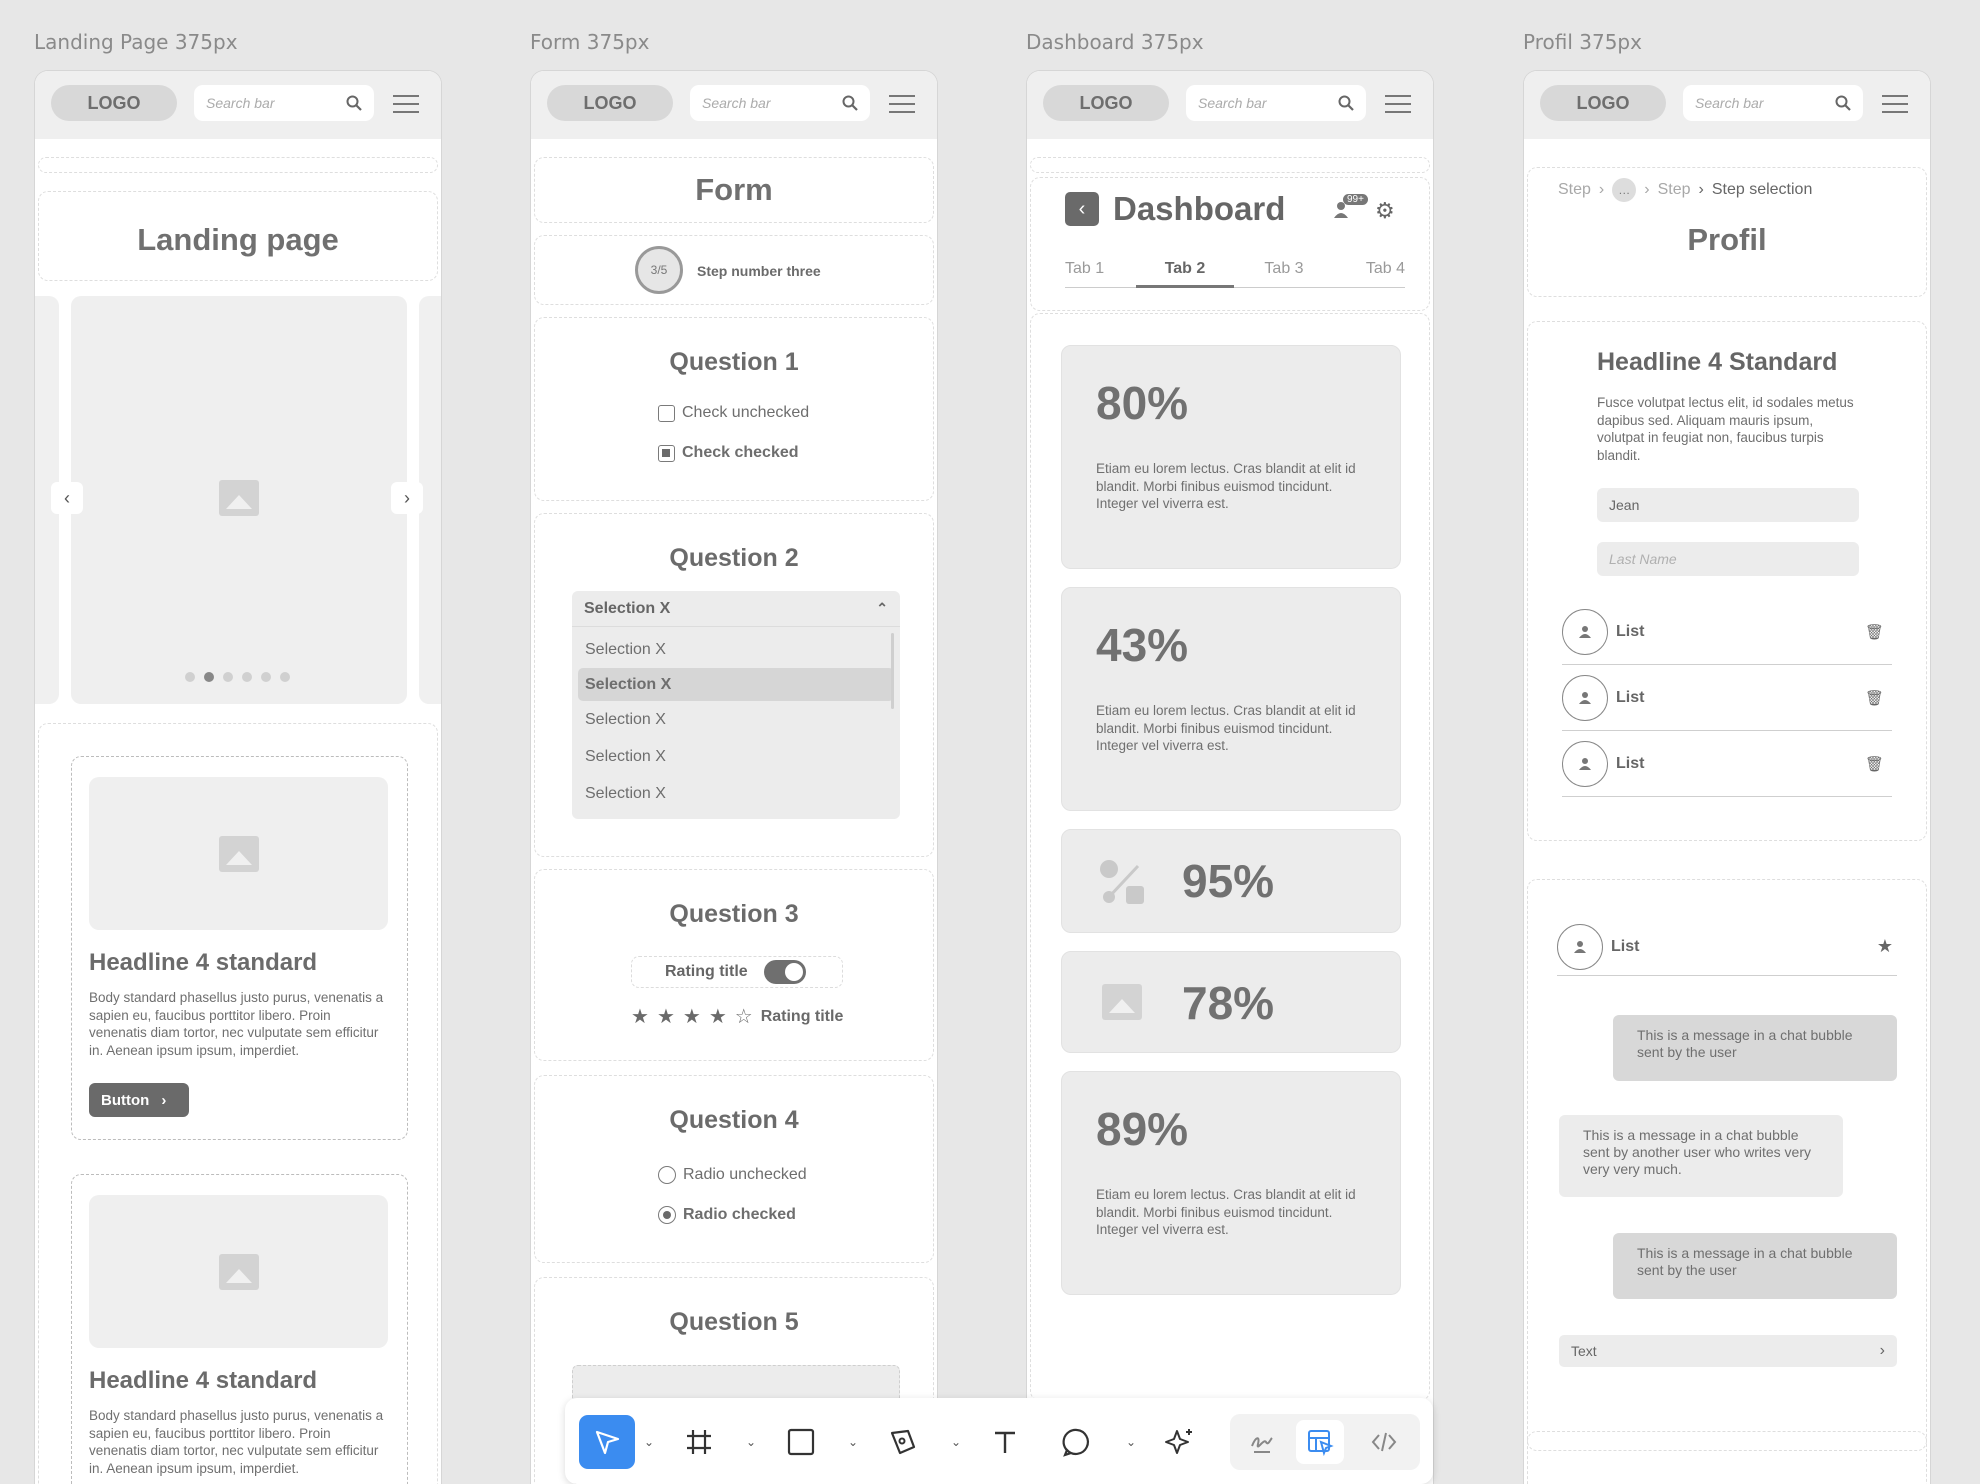 This screenshot has width=1980, height=1484. What do you see at coordinates (1384, 1442) in the screenshot?
I see `code-view-icon` at bounding box center [1384, 1442].